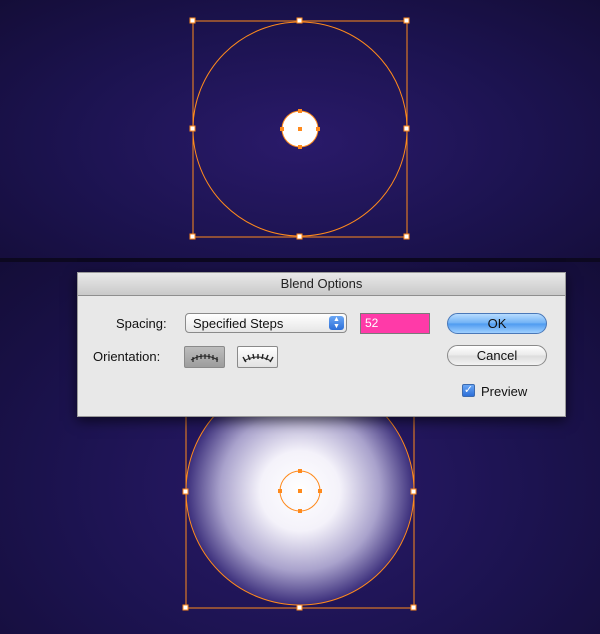 The width and height of the screenshot is (600, 634). What do you see at coordinates (406, 20) in the screenshot?
I see `handle-top-right` at bounding box center [406, 20].